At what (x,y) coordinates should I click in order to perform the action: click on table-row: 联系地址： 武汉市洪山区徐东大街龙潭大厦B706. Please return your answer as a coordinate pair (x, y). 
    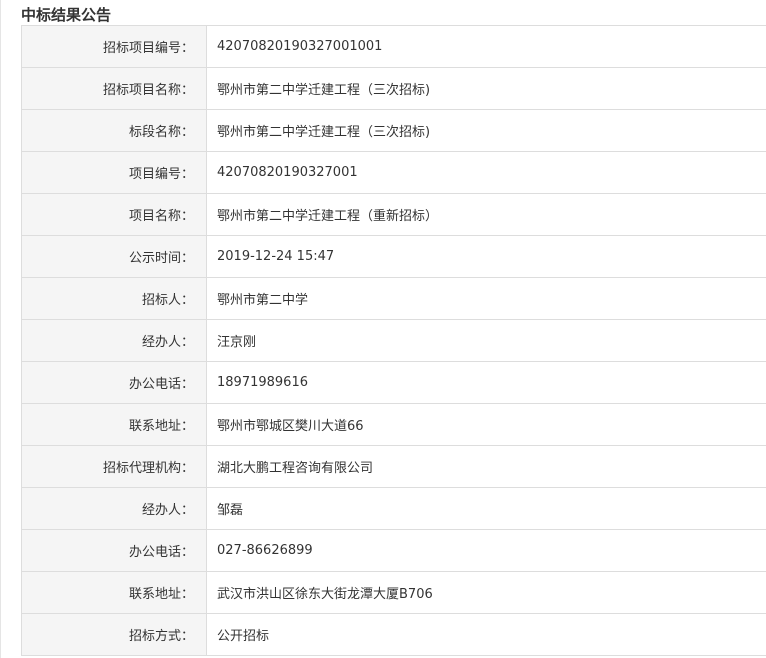
    Looking at the image, I should click on (393, 592).